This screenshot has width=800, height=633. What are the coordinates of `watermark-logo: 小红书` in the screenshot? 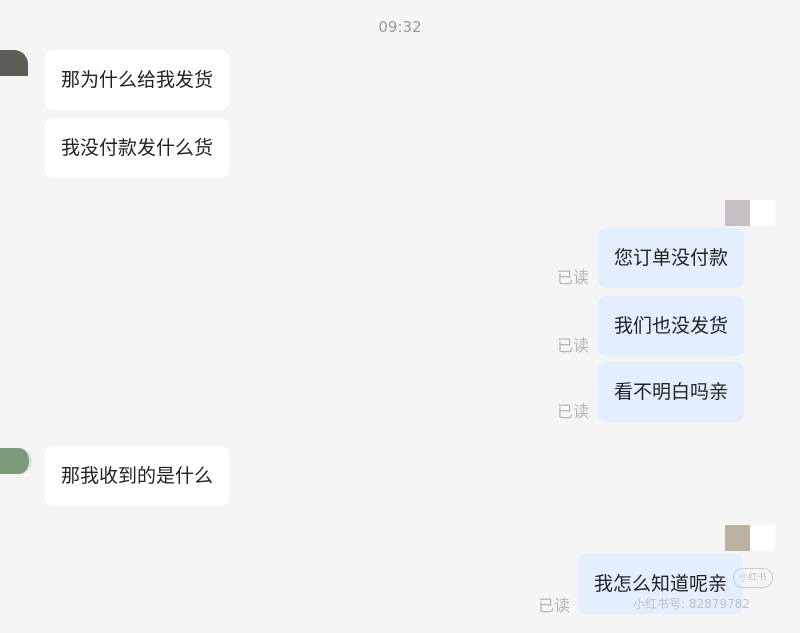 It's located at (753, 578).